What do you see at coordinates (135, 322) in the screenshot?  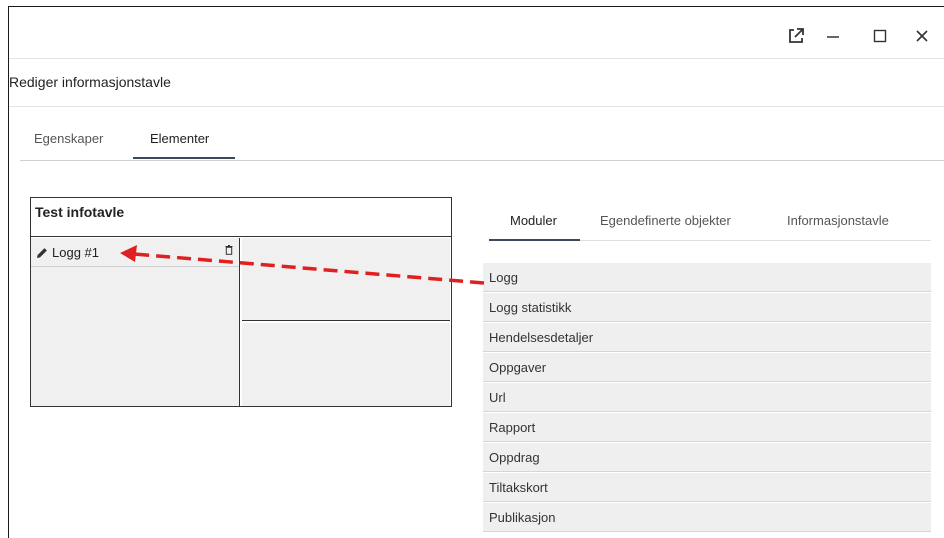 I see `board-cell-left: Logg #1` at bounding box center [135, 322].